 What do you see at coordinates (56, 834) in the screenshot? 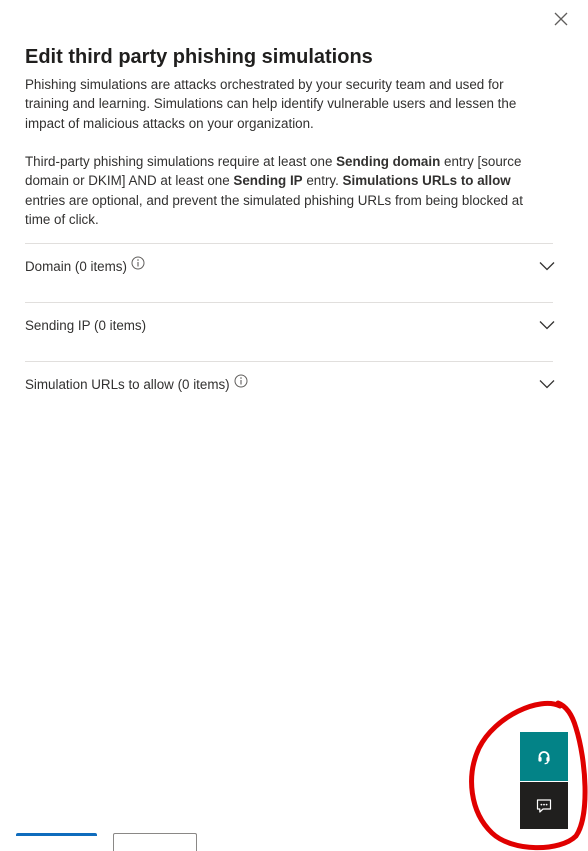
I see `primary-action-button` at bounding box center [56, 834].